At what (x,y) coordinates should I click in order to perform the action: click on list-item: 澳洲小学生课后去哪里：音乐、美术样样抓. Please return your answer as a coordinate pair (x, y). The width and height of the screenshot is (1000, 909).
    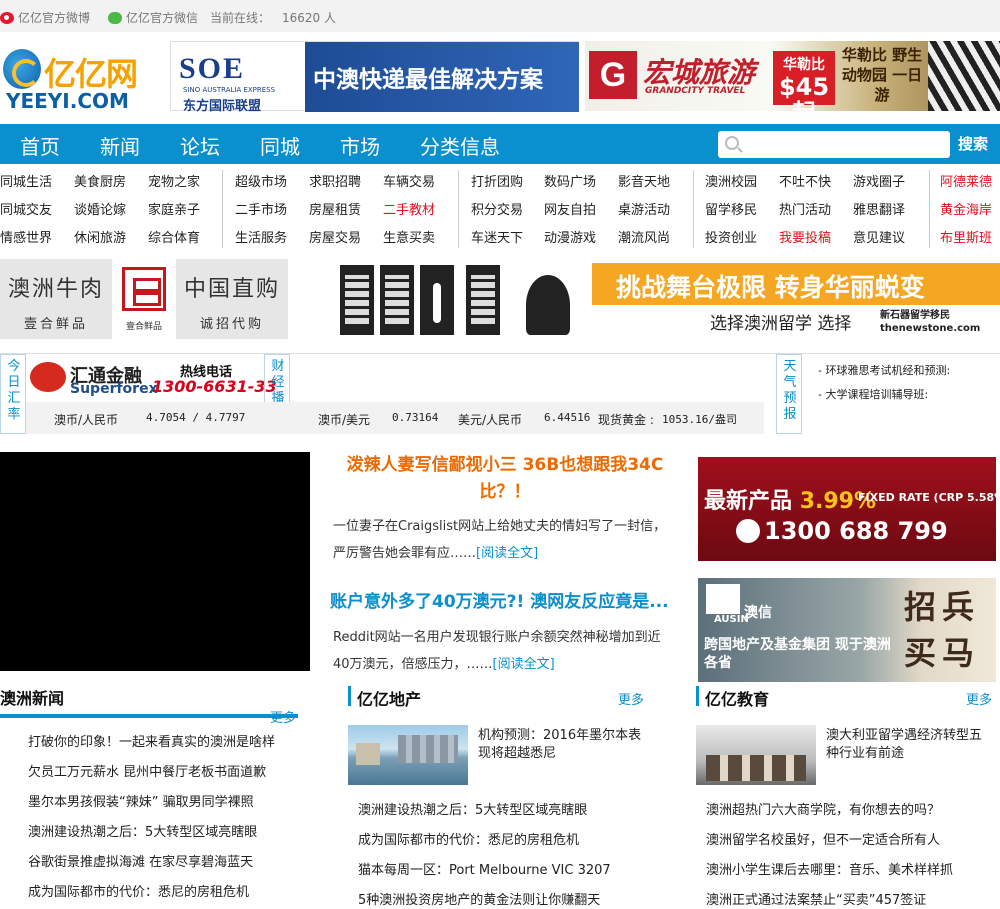
    Looking at the image, I should click on (829, 868).